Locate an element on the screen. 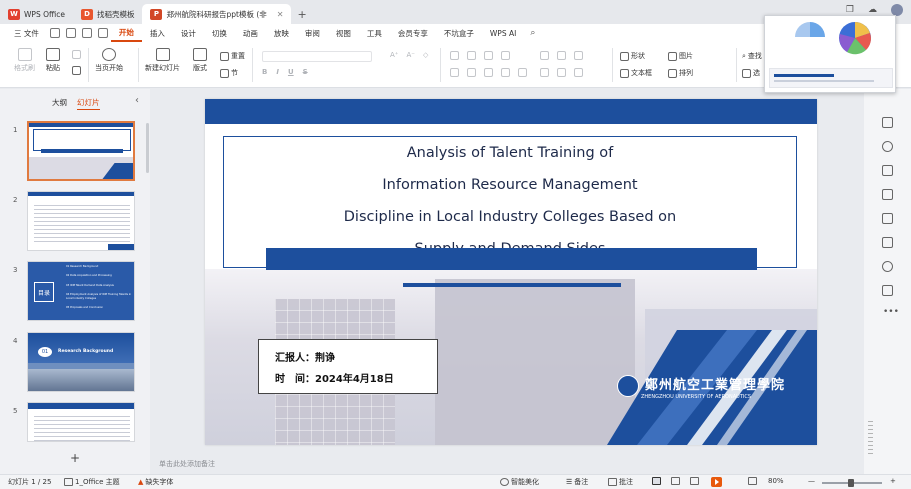 Image resolution: width=911 pixels, height=489 pixels. reporter-box: 汇报人：荆诤 时 间：2024年4月18日 is located at coordinates (348, 366).